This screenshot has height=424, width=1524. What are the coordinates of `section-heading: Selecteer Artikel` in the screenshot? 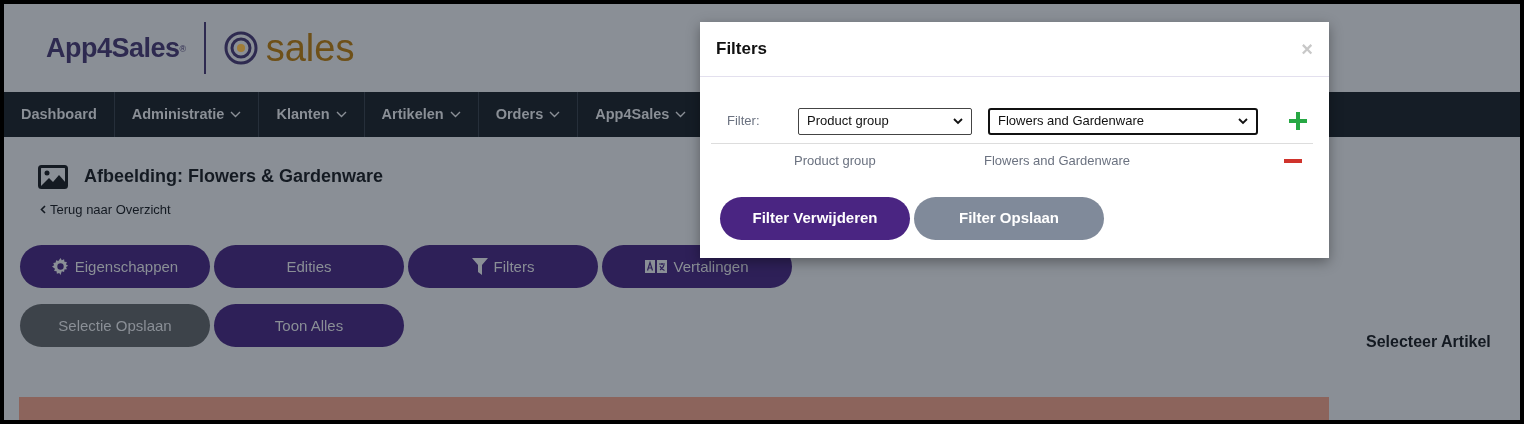 It's located at (1428, 342).